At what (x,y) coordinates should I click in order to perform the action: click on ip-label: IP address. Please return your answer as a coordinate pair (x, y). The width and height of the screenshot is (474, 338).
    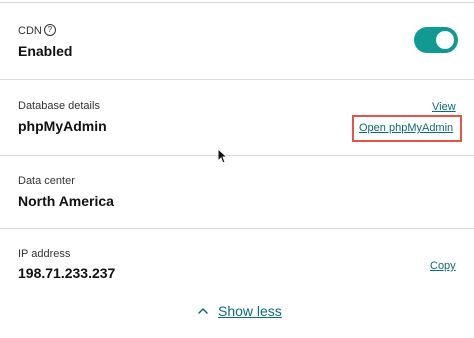
    Looking at the image, I should click on (44, 254).